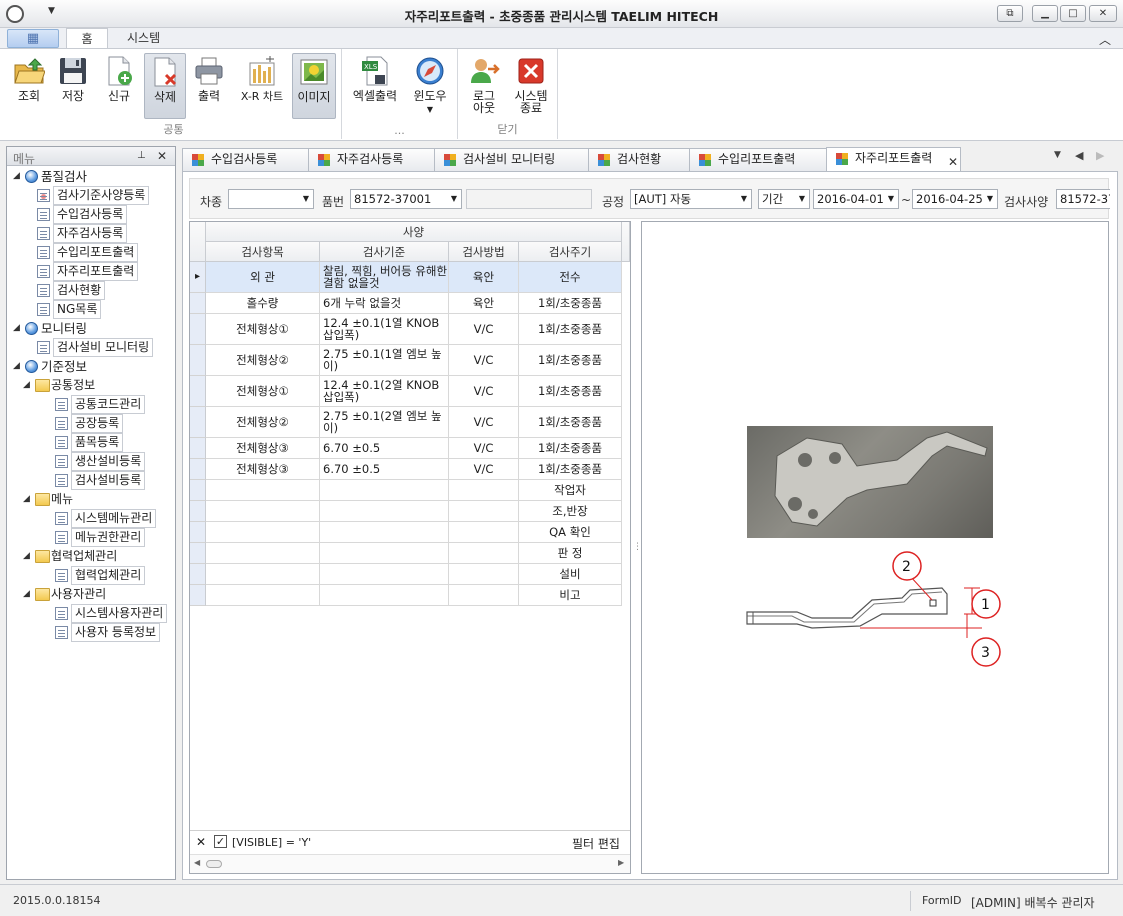 This screenshot has width=1123, height=916. I want to click on ribbon-tab-home: 홈, so click(87, 38).